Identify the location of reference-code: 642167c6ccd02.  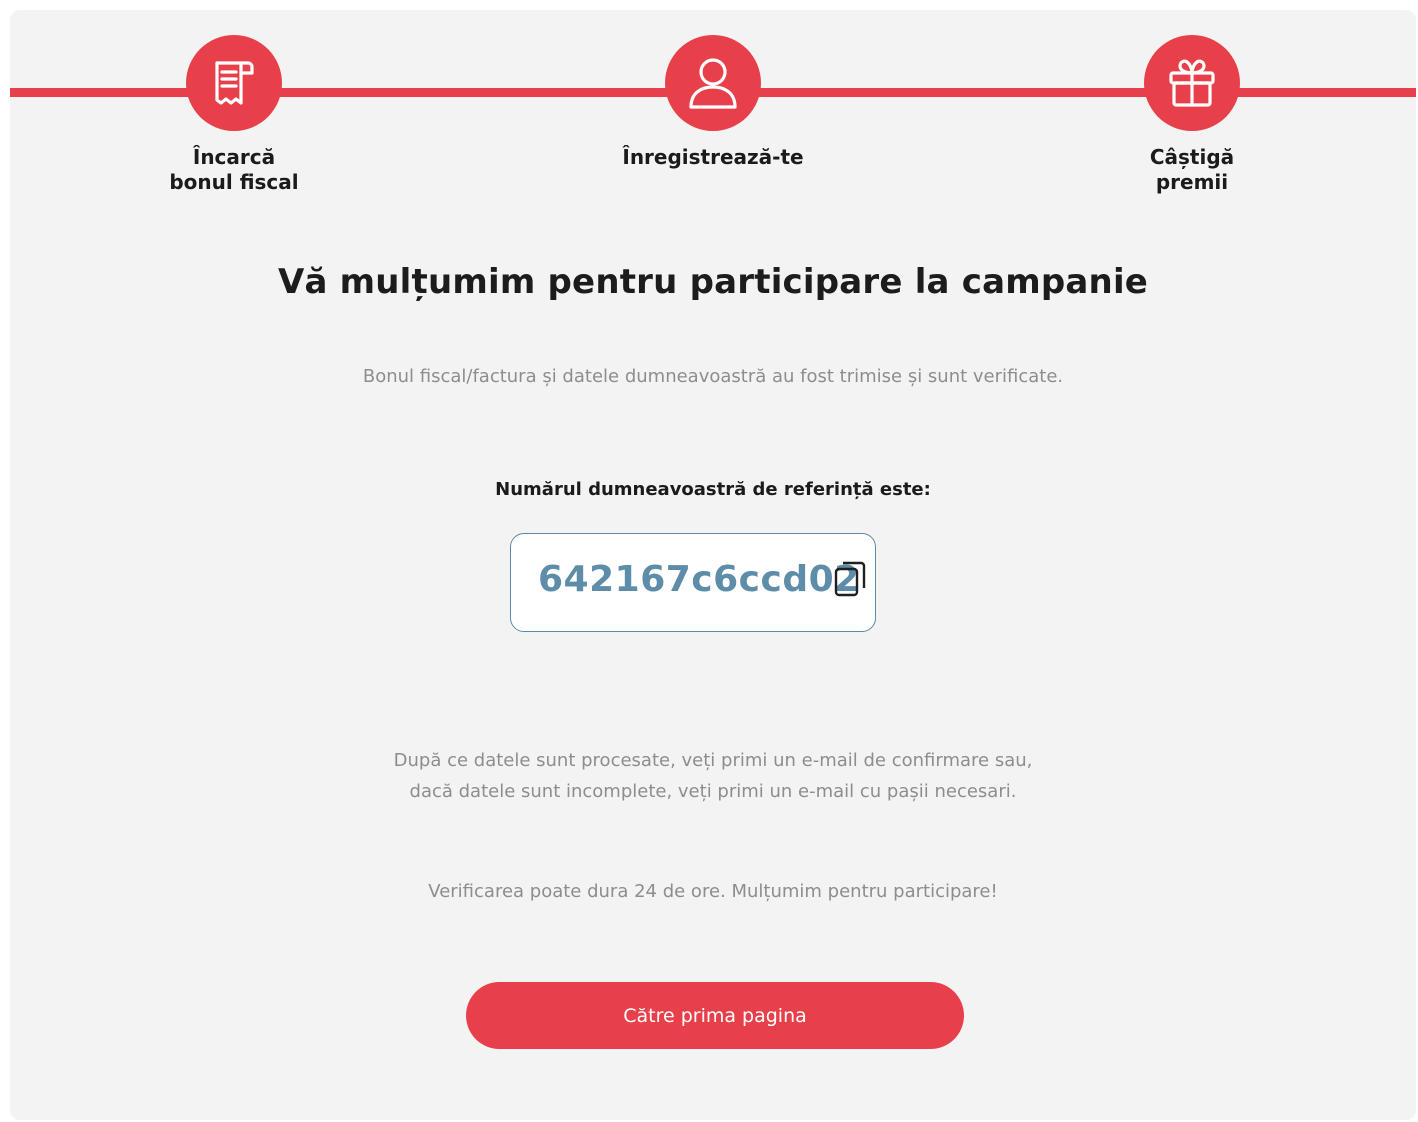
(699, 579).